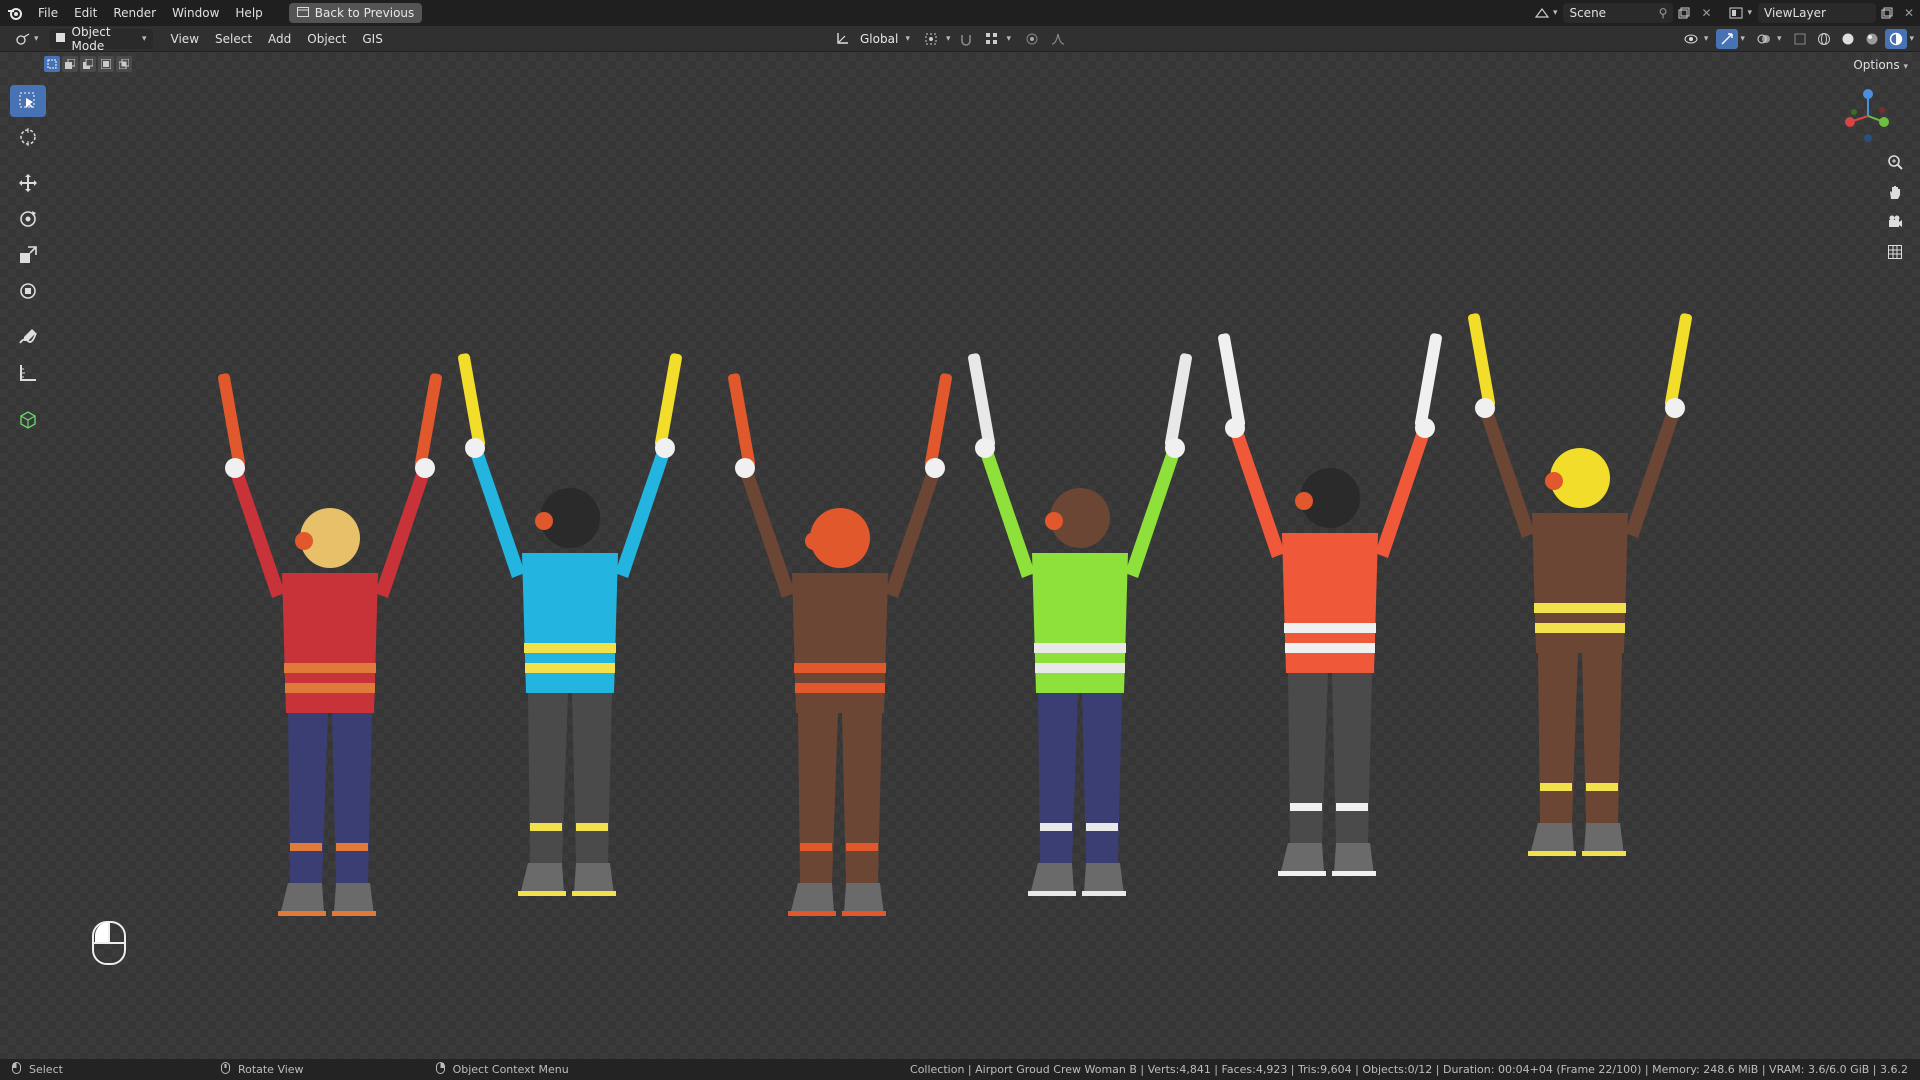 The width and height of the screenshot is (1920, 1080). What do you see at coordinates (248, 13) in the screenshot?
I see `menu-help: Help` at bounding box center [248, 13].